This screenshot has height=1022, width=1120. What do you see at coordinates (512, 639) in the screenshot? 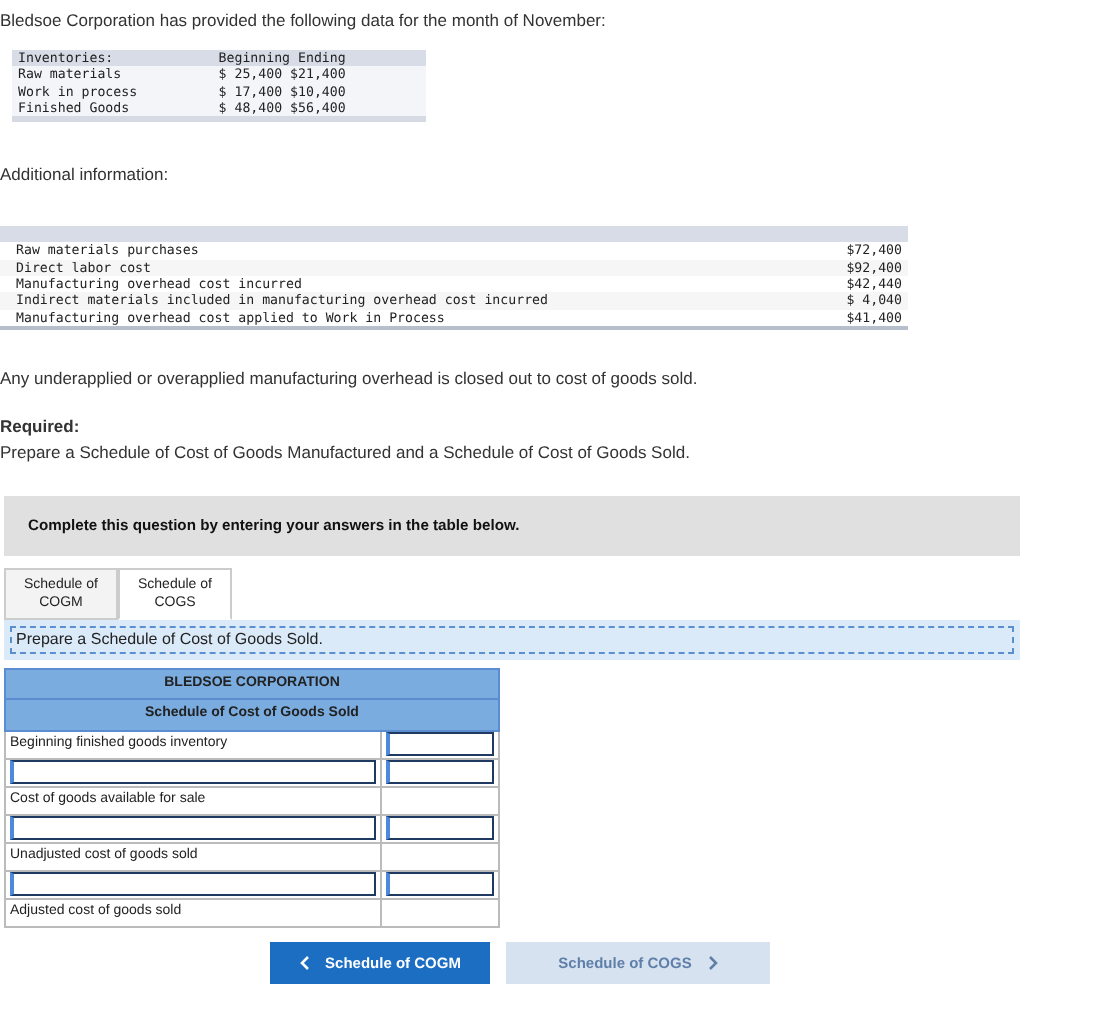
I see `task-prompt: Prepare a Schedule of Cost of Goods Sold.` at bounding box center [512, 639].